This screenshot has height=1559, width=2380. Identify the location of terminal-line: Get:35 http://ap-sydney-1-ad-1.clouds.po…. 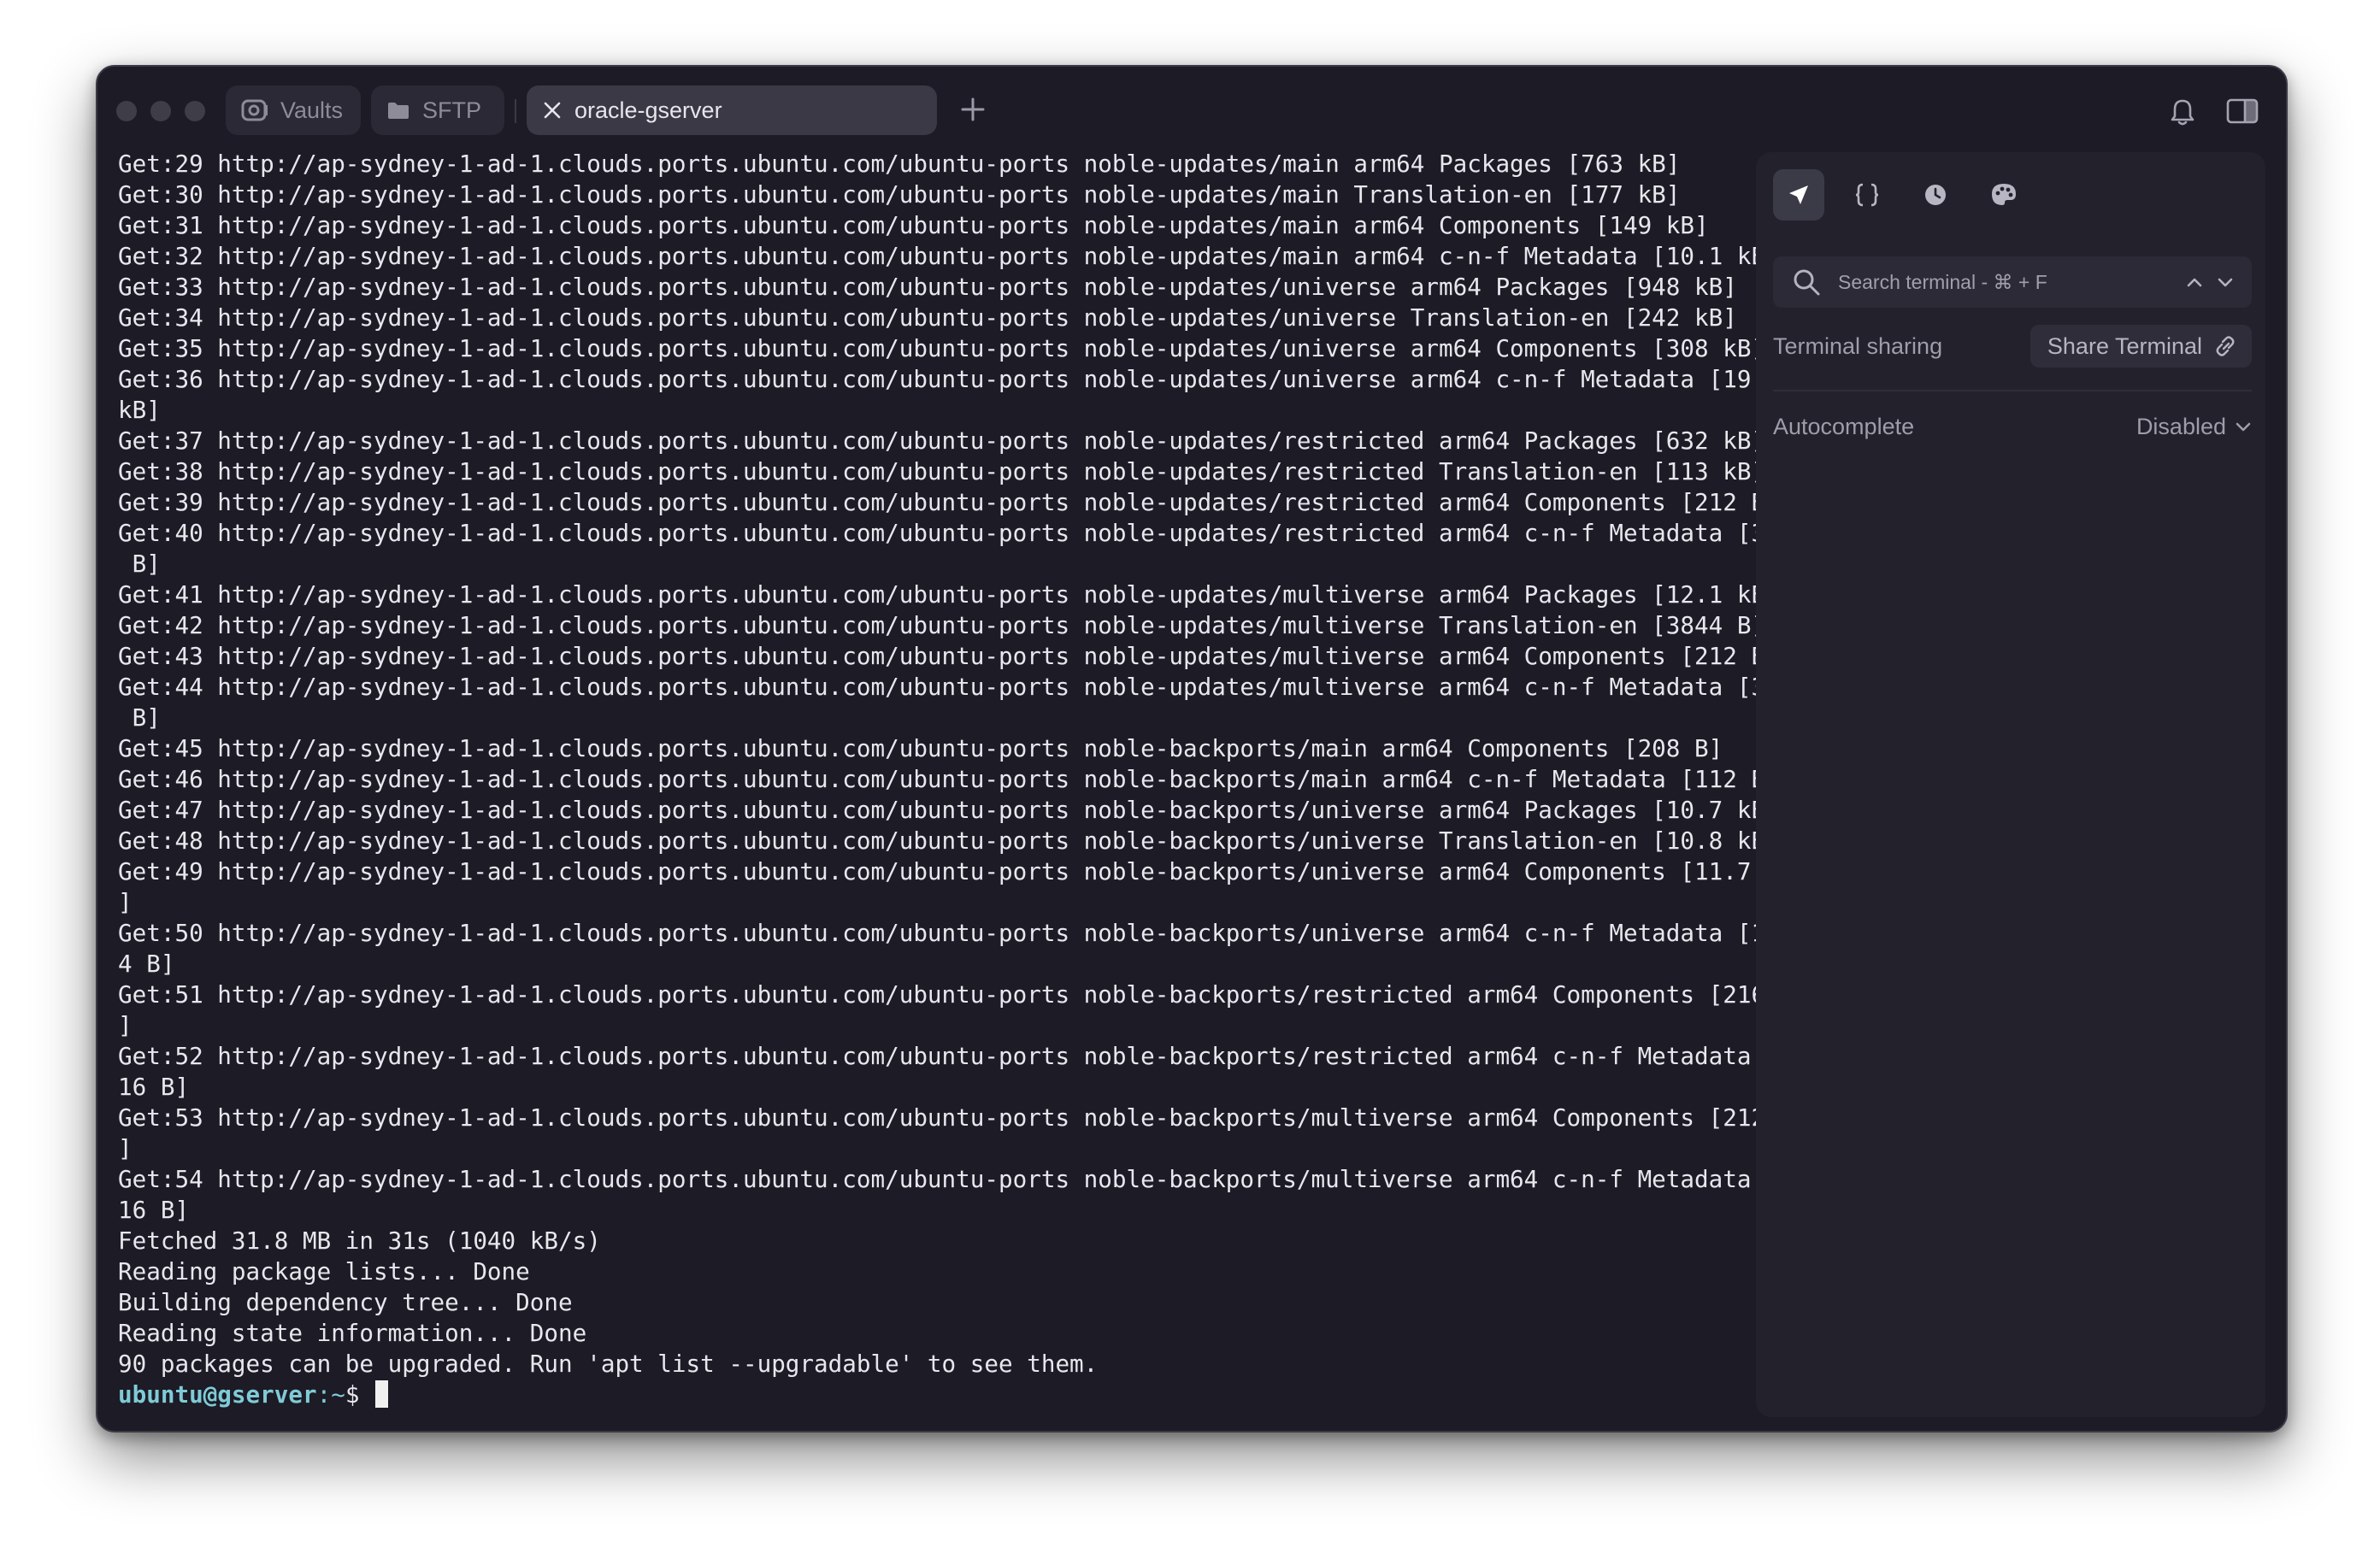
(942, 348).